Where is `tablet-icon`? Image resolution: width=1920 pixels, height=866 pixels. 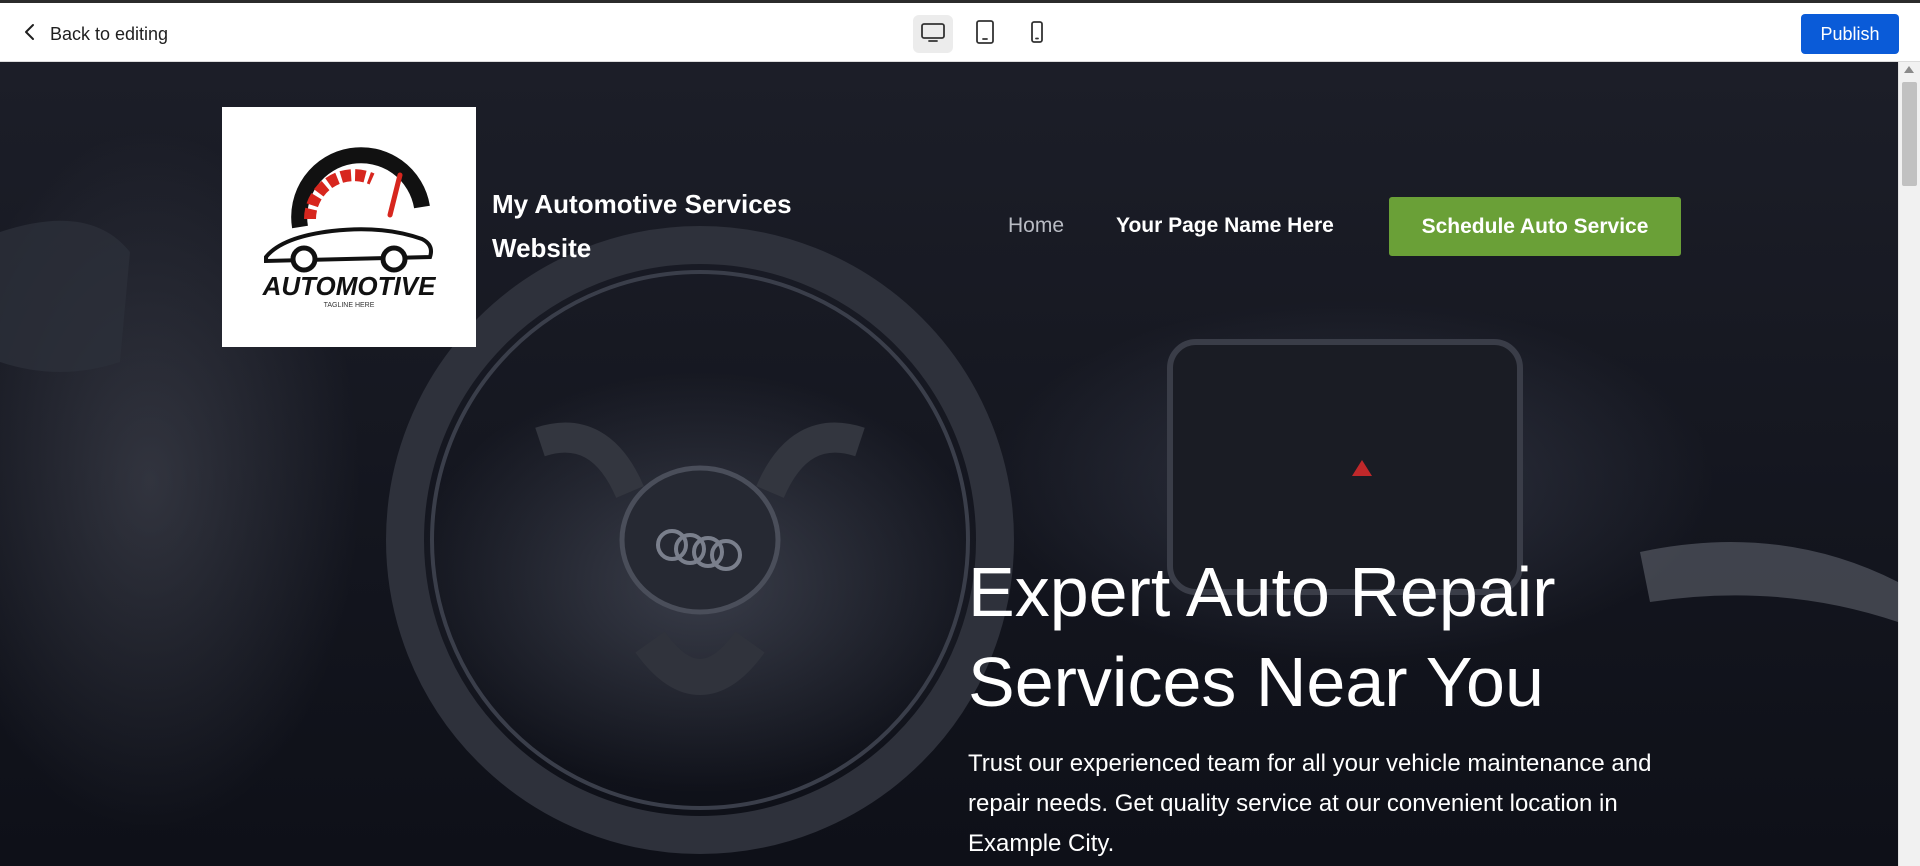
tablet-icon is located at coordinates (985, 34).